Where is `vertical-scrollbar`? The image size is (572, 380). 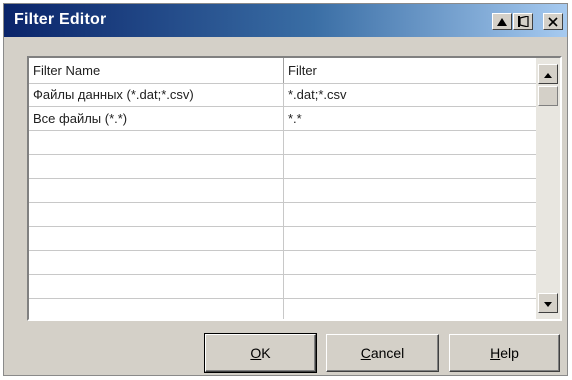 vertical-scrollbar is located at coordinates (548, 188).